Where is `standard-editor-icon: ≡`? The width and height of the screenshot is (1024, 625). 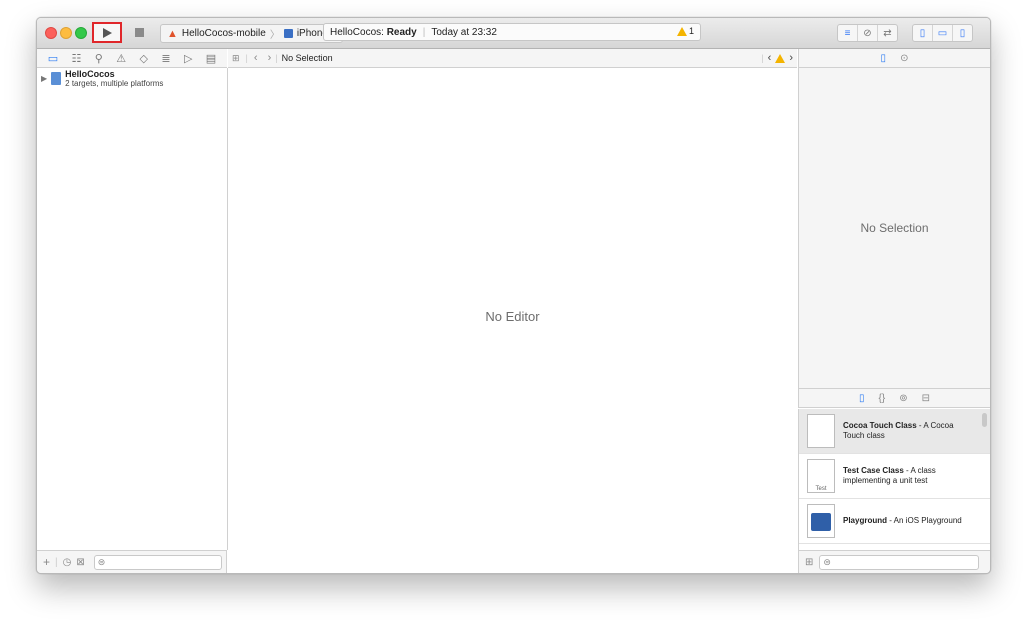
standard-editor-icon: ≡ is located at coordinates (848, 33).